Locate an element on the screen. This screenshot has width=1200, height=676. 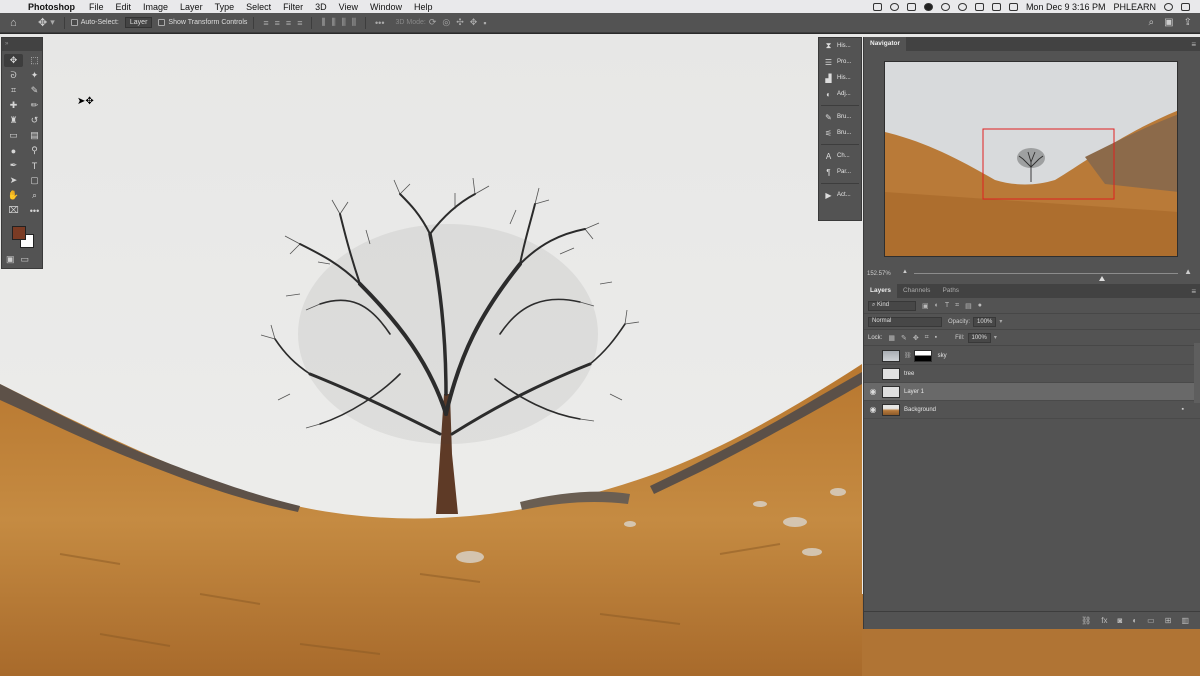
adjustment-layer-icon: ◐ is located at coordinates (1134, 620).